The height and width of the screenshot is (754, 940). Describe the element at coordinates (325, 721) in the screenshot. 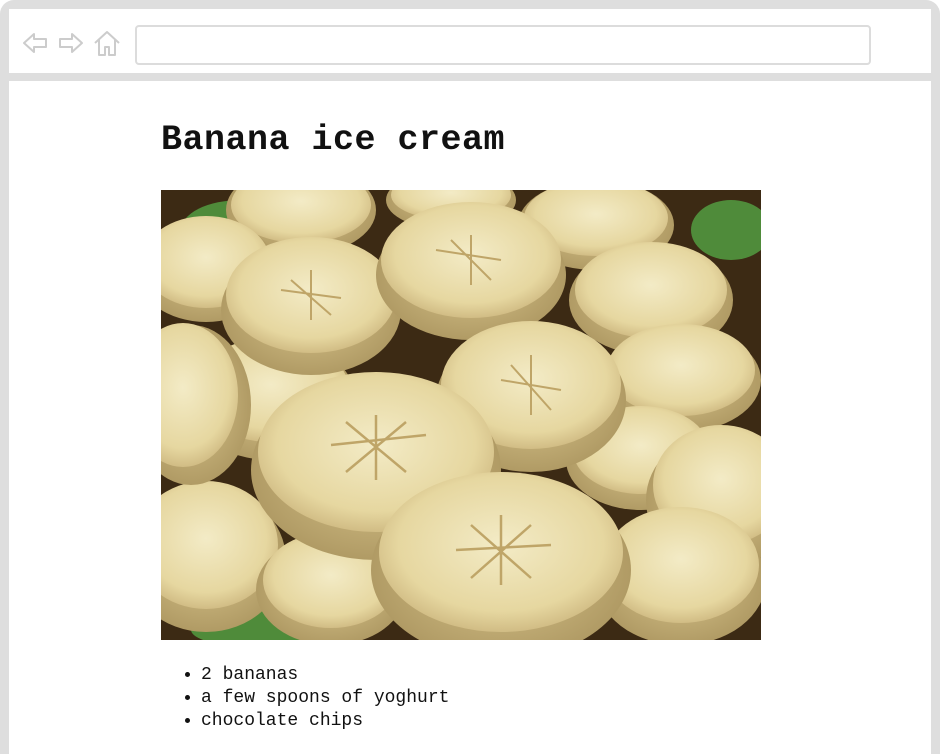

I see `list-item: chocolate chips` at that location.